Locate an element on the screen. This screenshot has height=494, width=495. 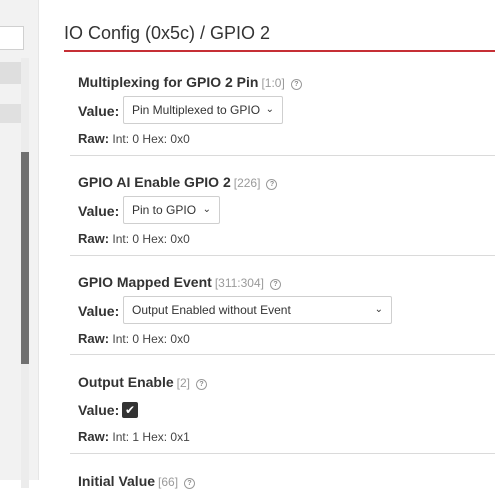
gpio-ai-enable-select: Pin to GPIO ⌄ is located at coordinates (171, 210).